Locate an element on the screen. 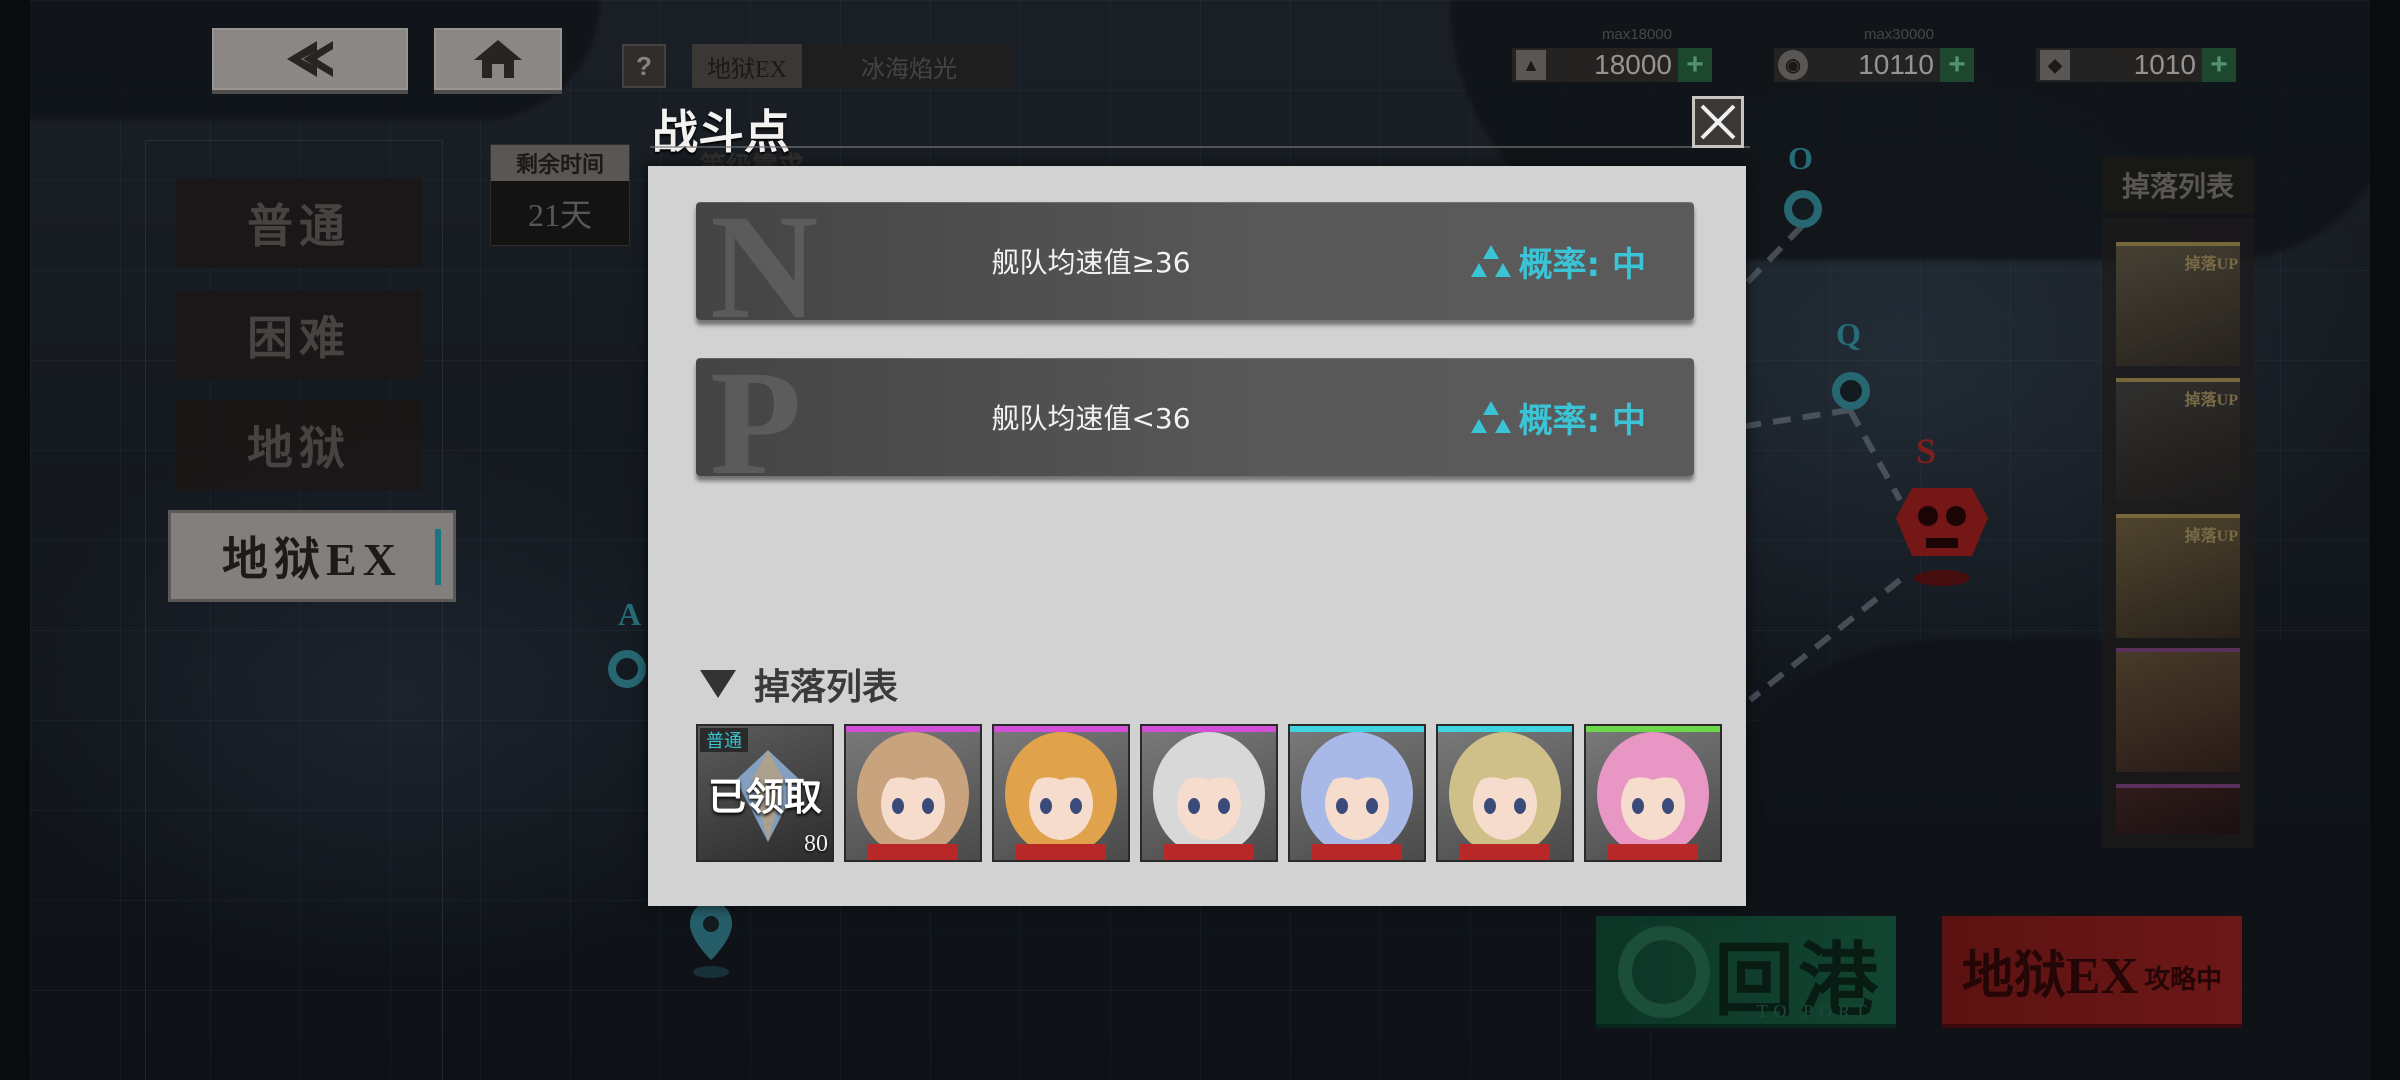 The height and width of the screenshot is (1080, 2400). item-count: 80 is located at coordinates (816, 844).